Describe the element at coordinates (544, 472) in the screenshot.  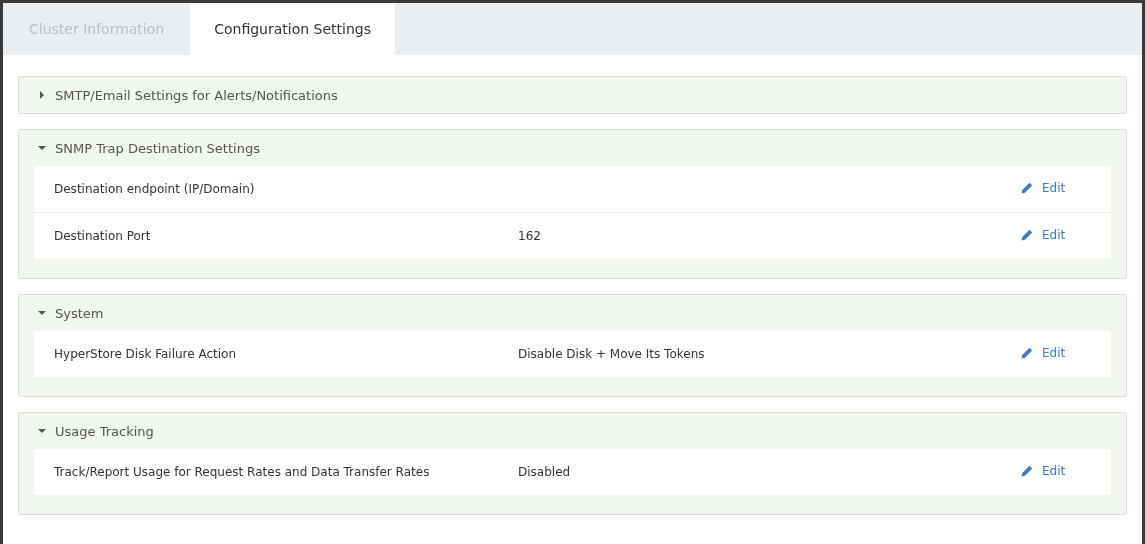
I see `setting-value: Disabled` at that location.